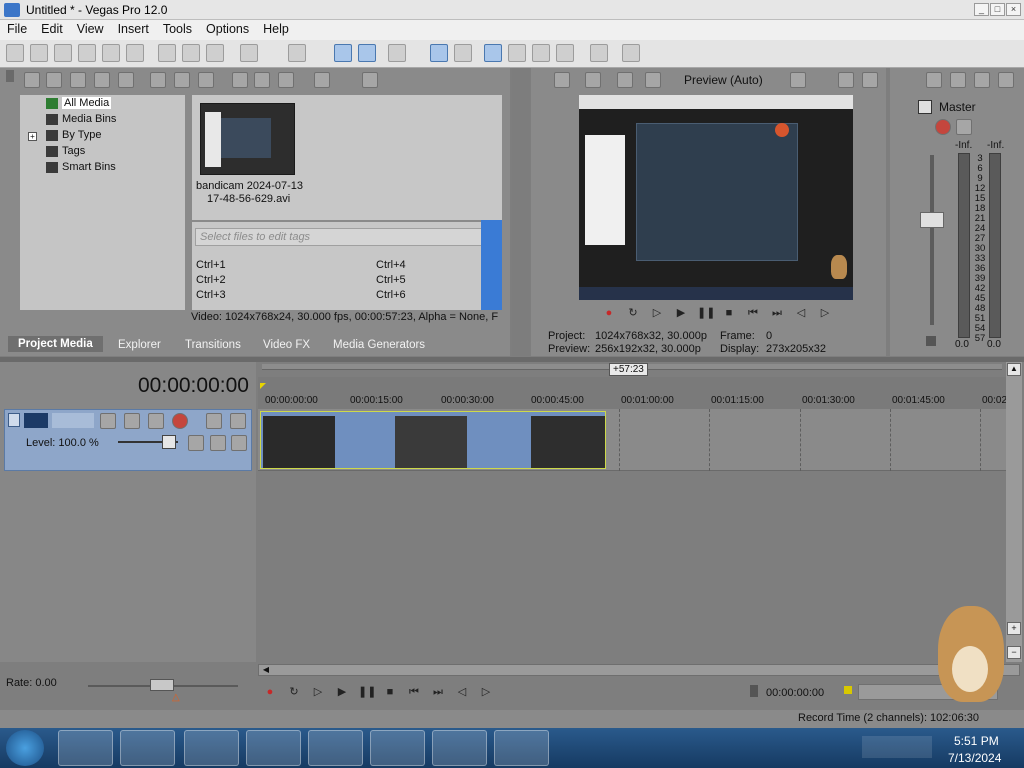 This screenshot has height=768, width=1024. I want to click on auto-ripple-icon, so click(397, 53).